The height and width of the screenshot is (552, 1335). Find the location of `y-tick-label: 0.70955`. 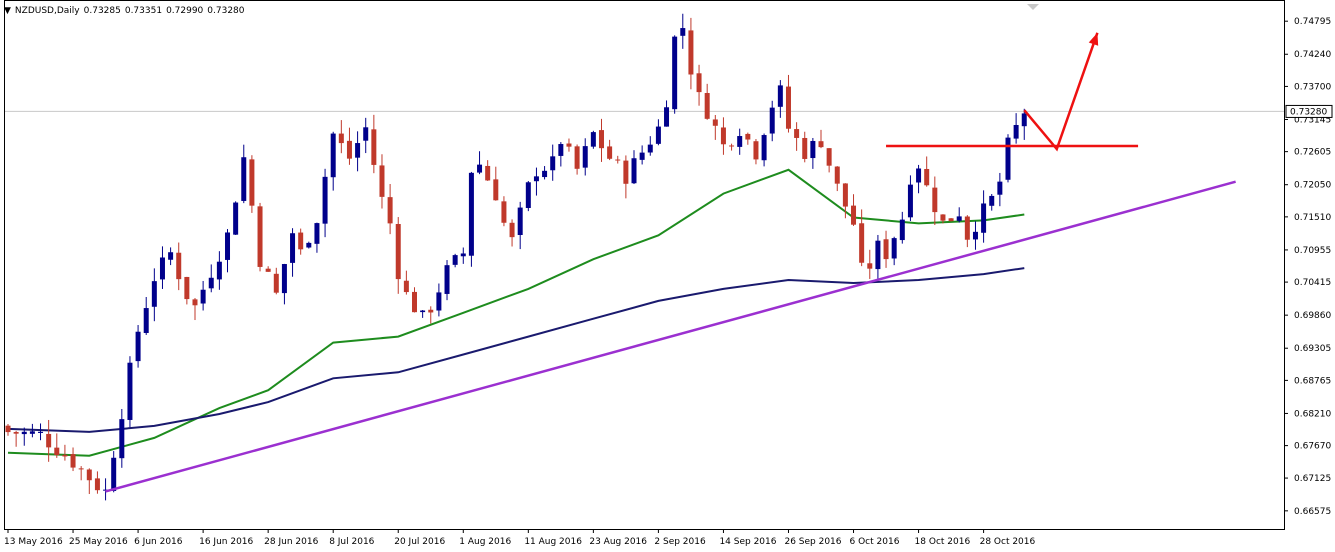

y-tick-label: 0.70955 is located at coordinates (1312, 251).